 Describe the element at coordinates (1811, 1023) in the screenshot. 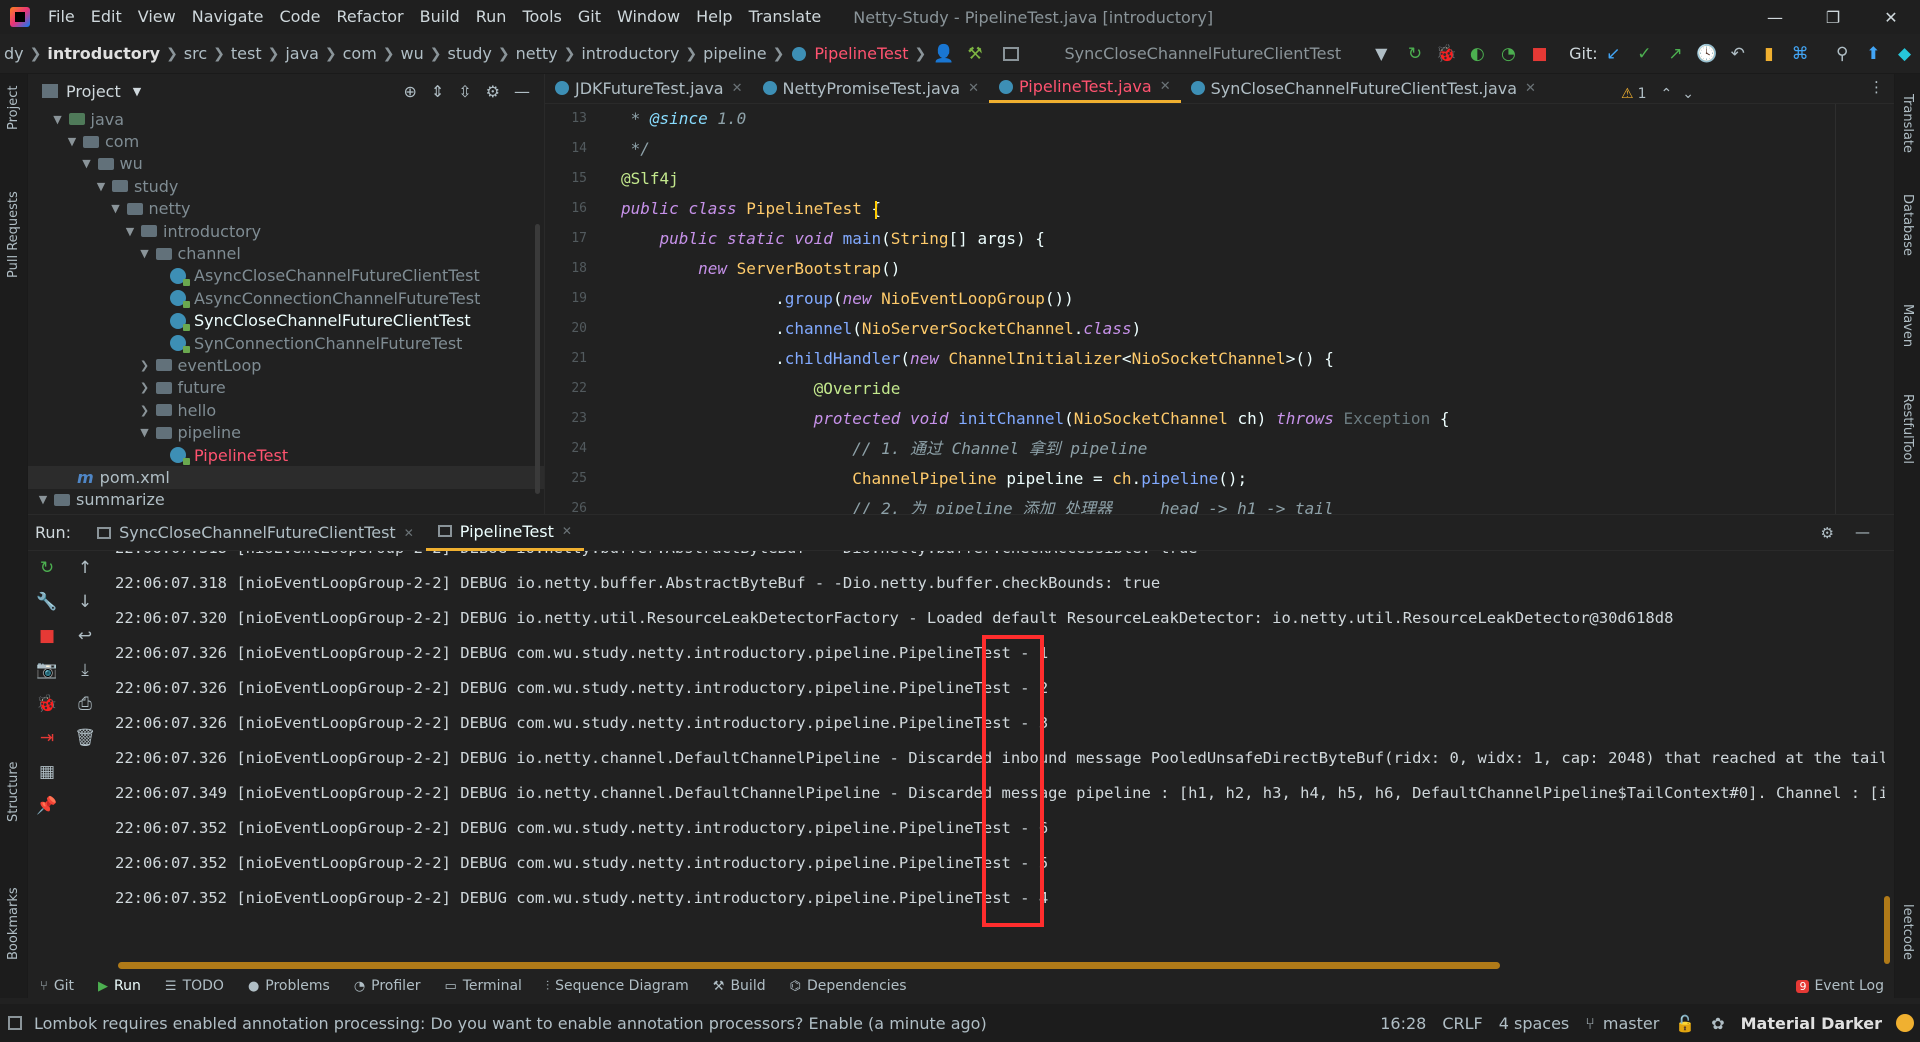

I see `theme-name: Material Darker` at that location.